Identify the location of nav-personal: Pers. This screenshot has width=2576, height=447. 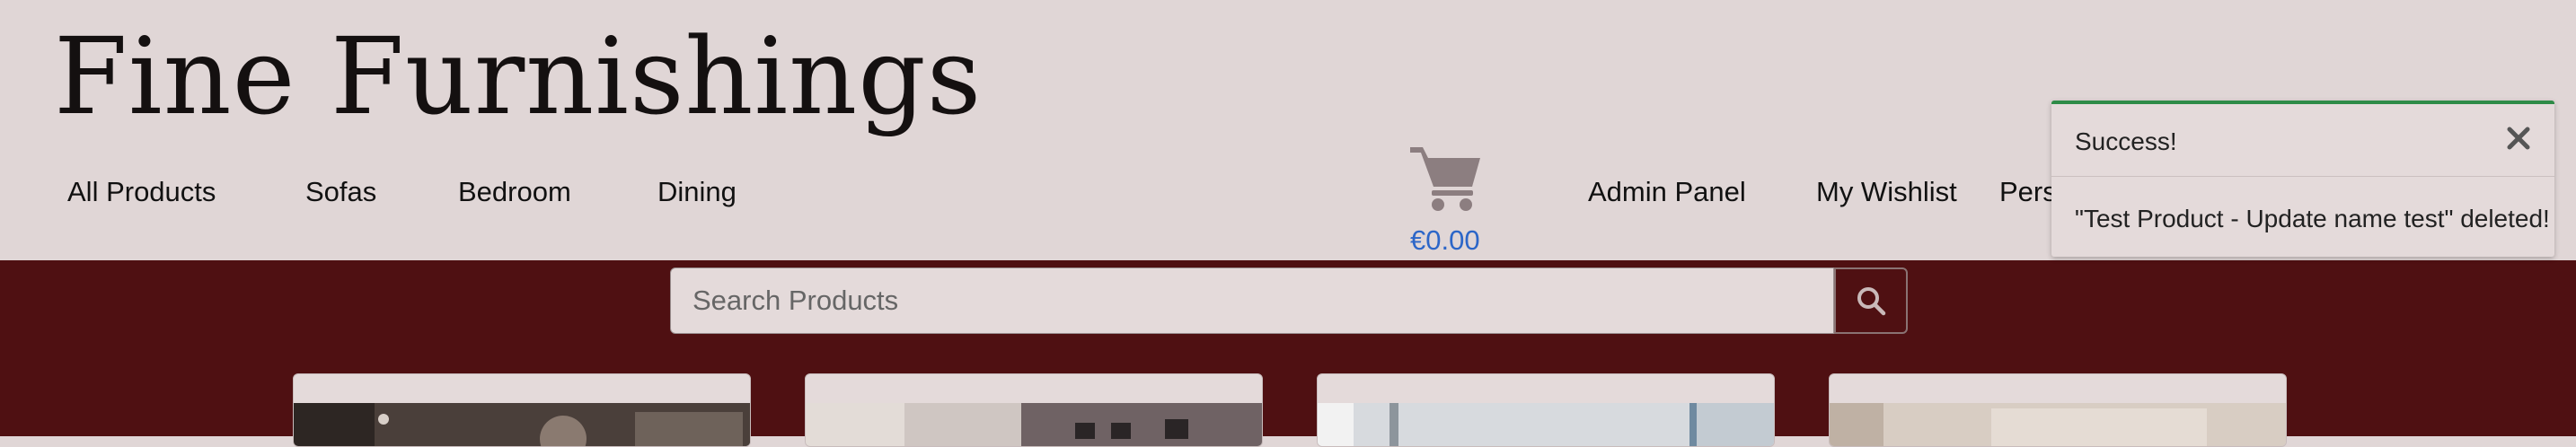
(2028, 192).